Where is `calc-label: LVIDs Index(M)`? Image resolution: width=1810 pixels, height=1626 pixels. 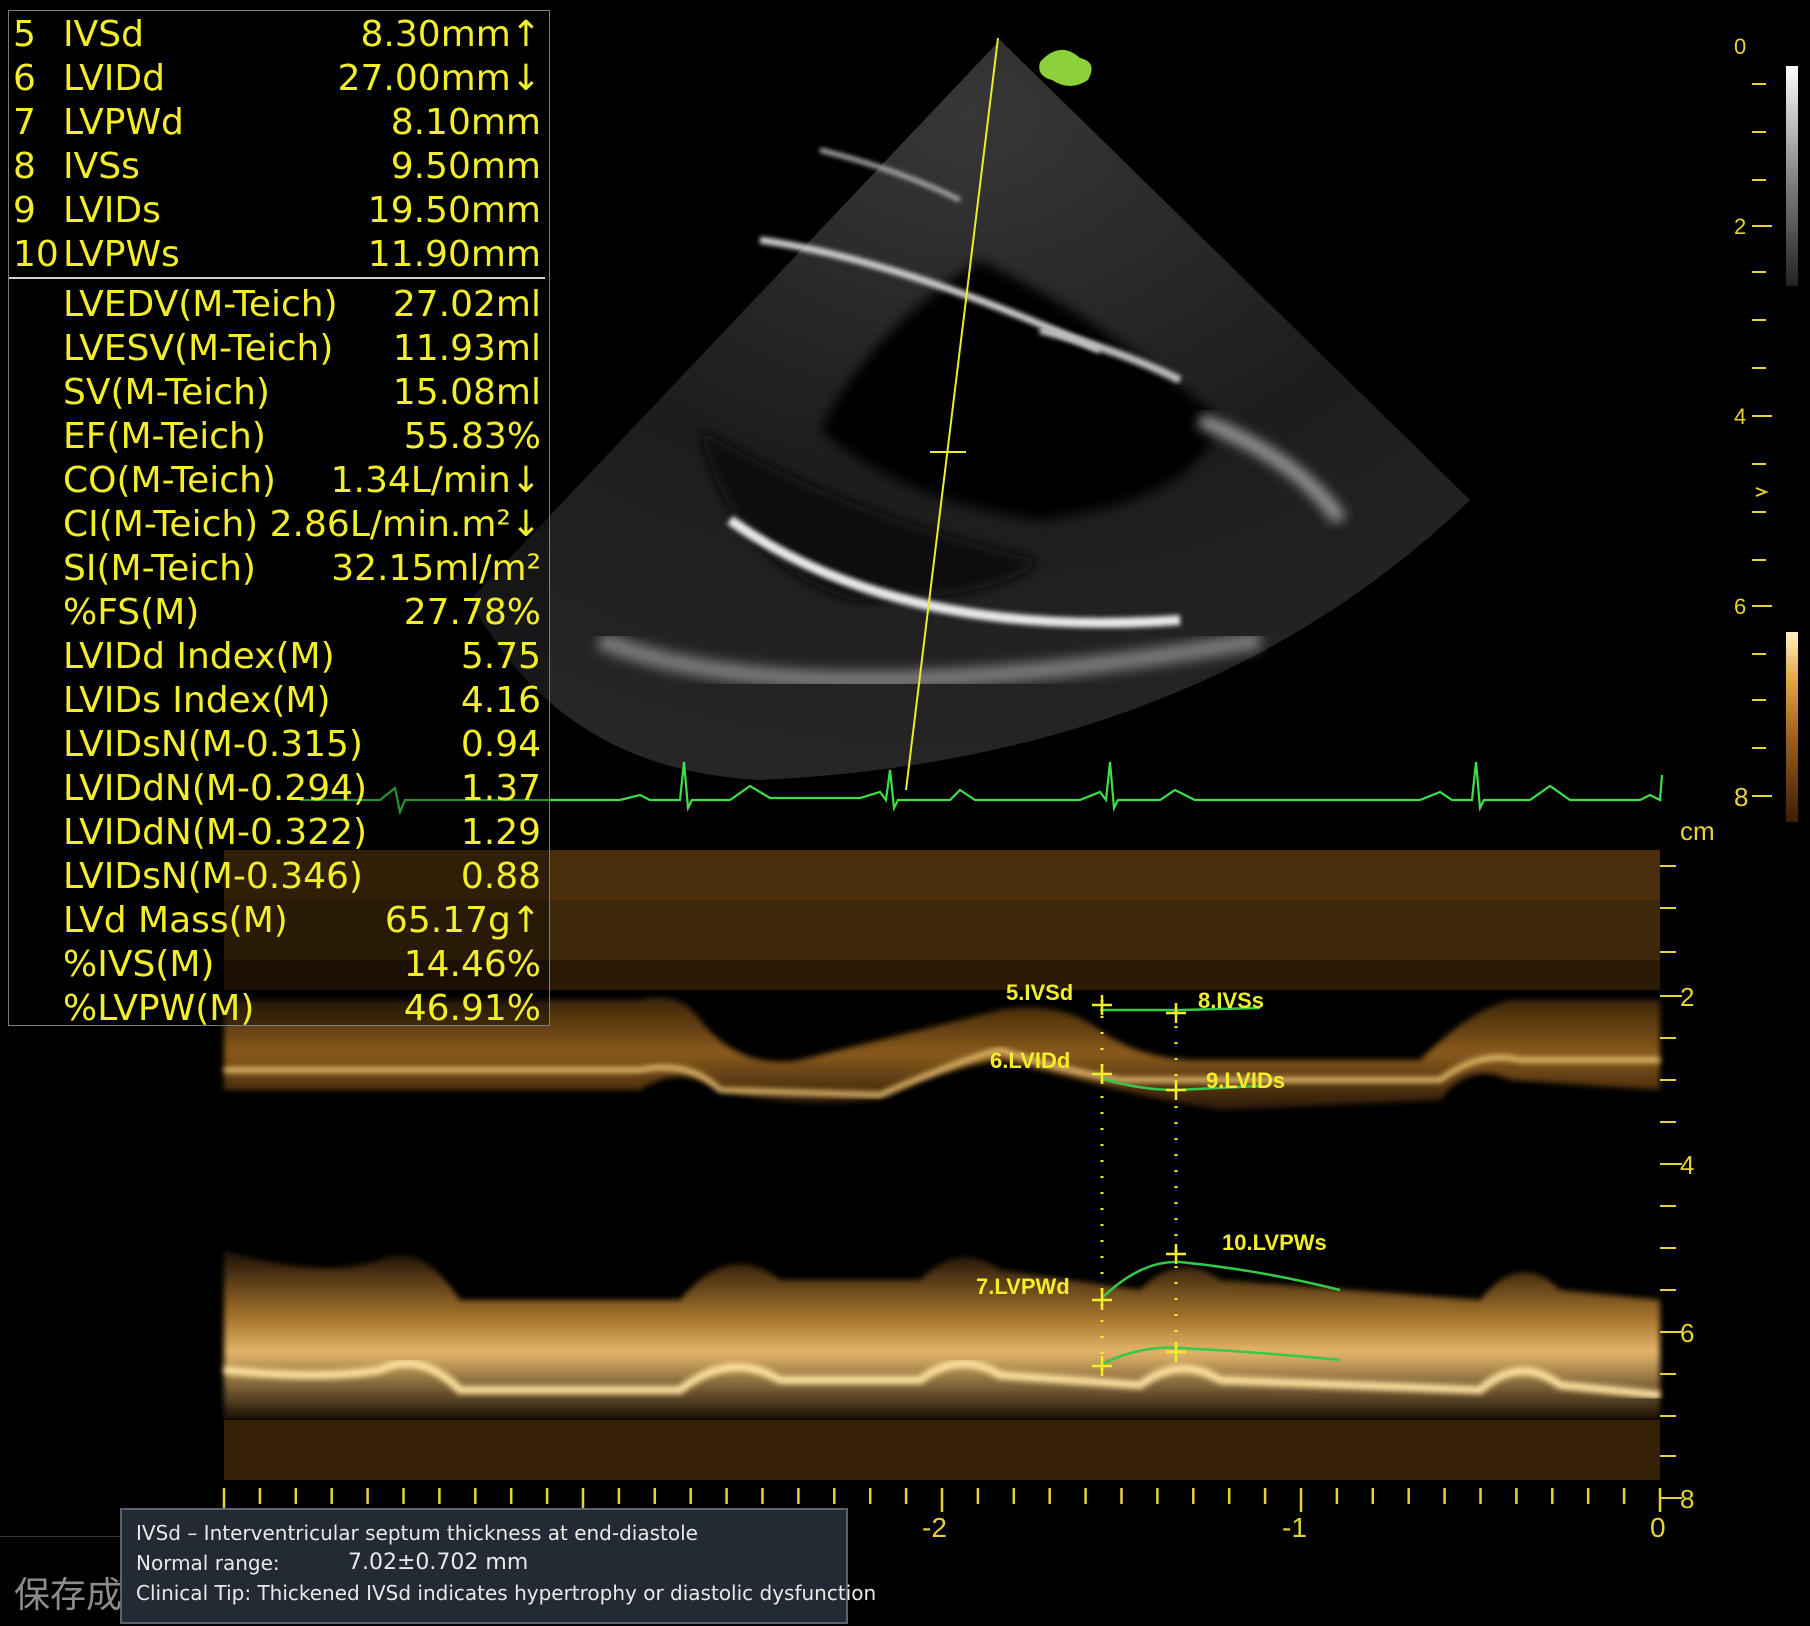
calc-label: LVIDs Index(M) is located at coordinates (197, 700).